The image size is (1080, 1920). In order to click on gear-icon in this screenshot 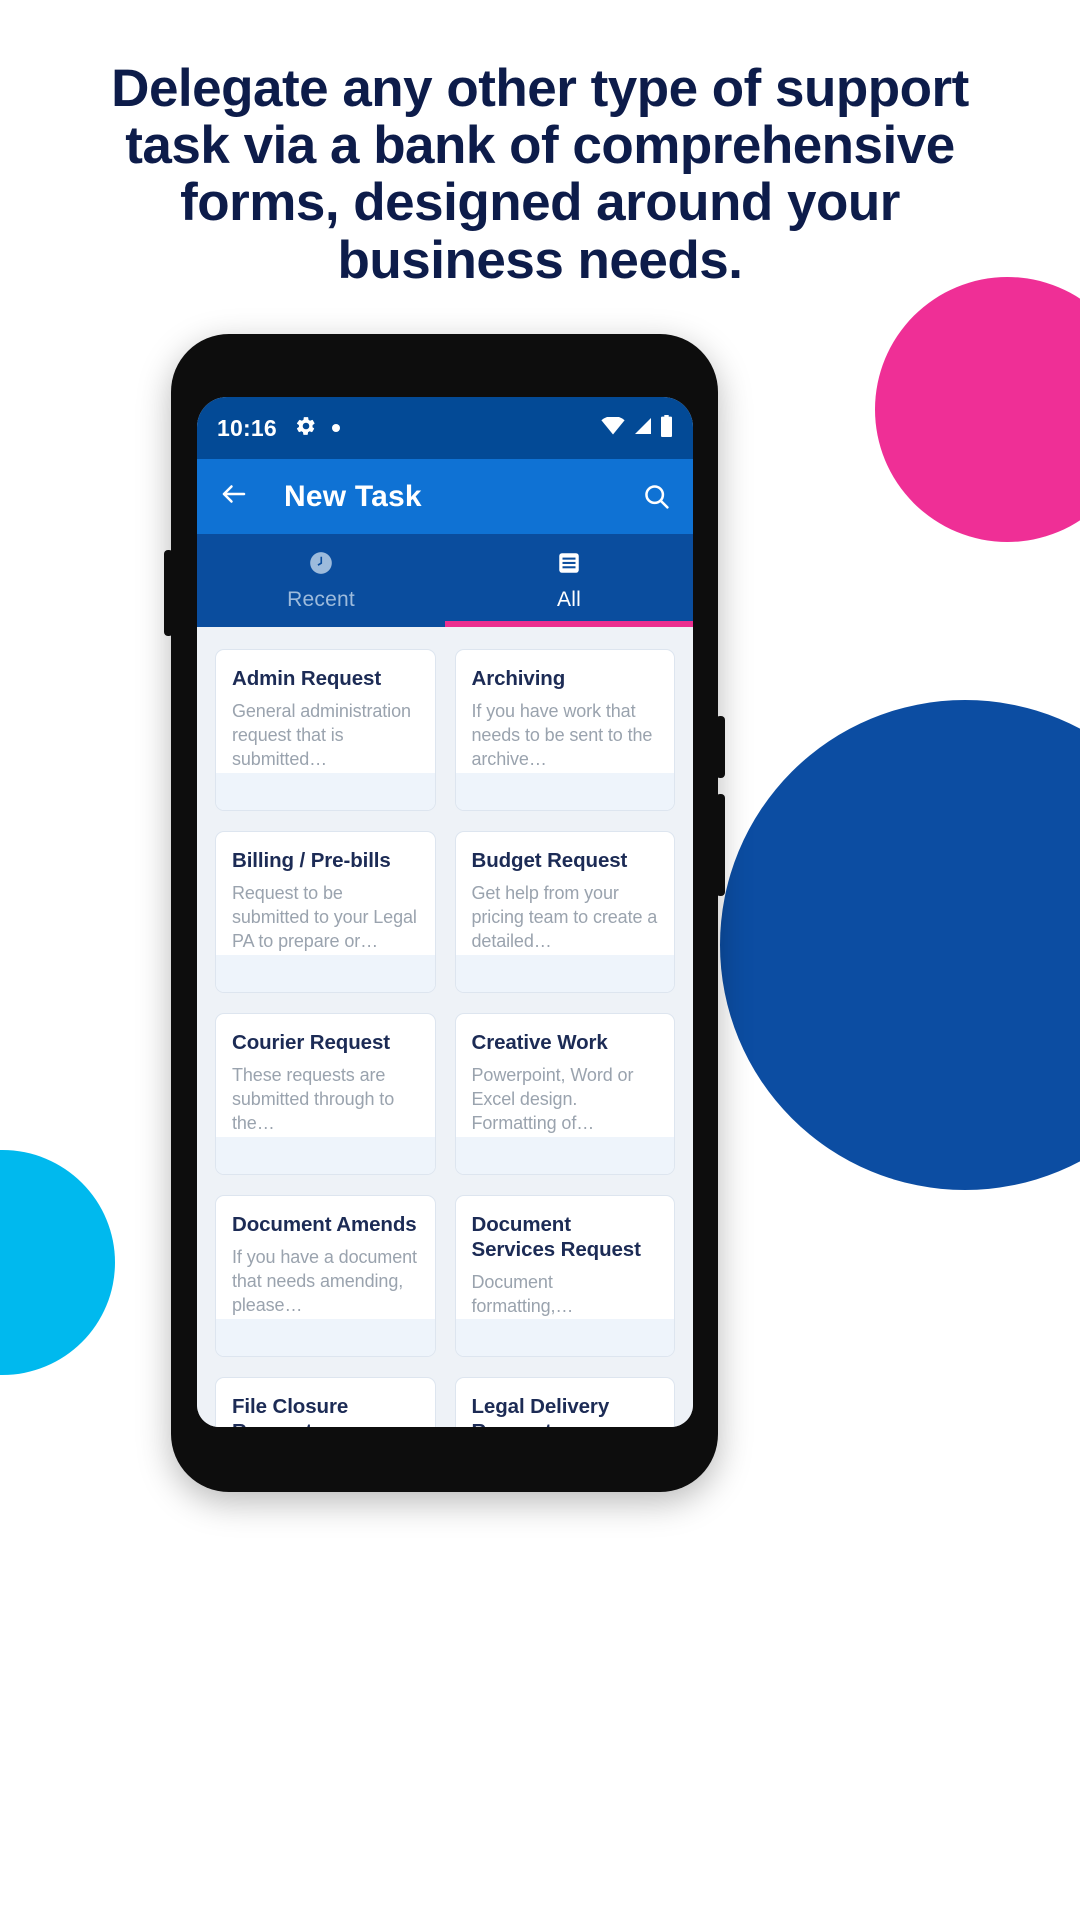, I will do `click(306, 428)`.